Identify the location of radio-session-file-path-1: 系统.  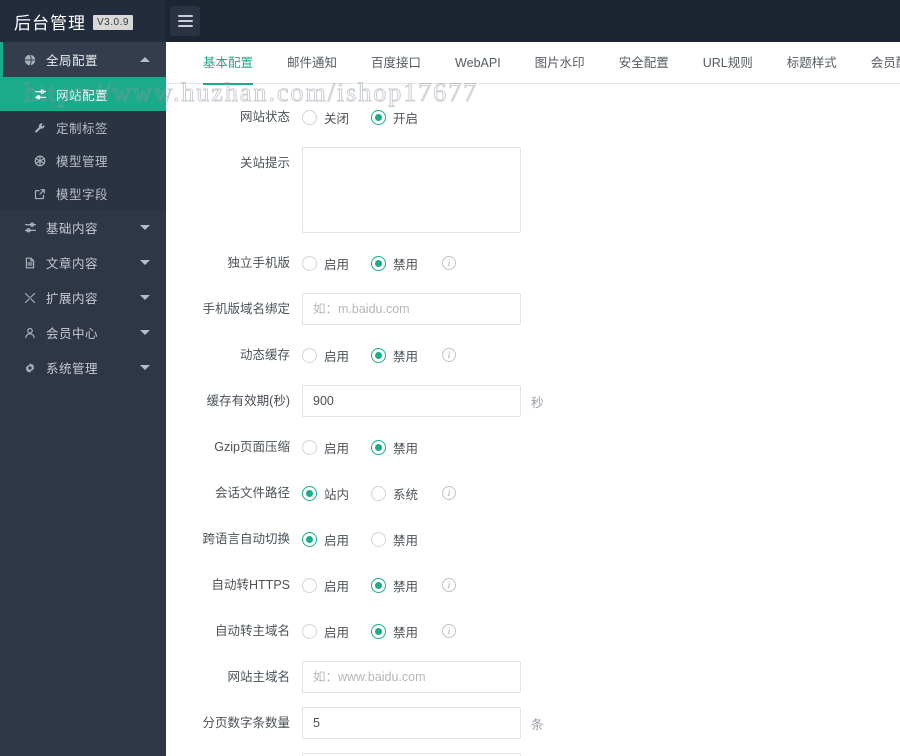
(394, 493).